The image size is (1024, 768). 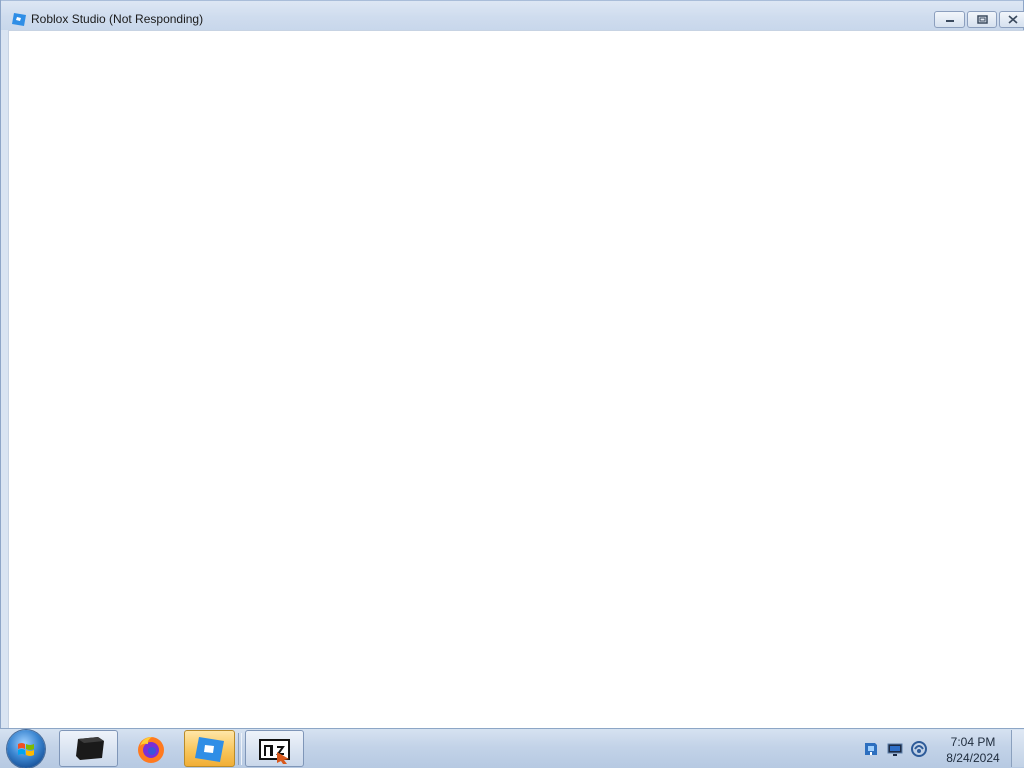 What do you see at coordinates (871, 749) in the screenshot?
I see `action-center-icon` at bounding box center [871, 749].